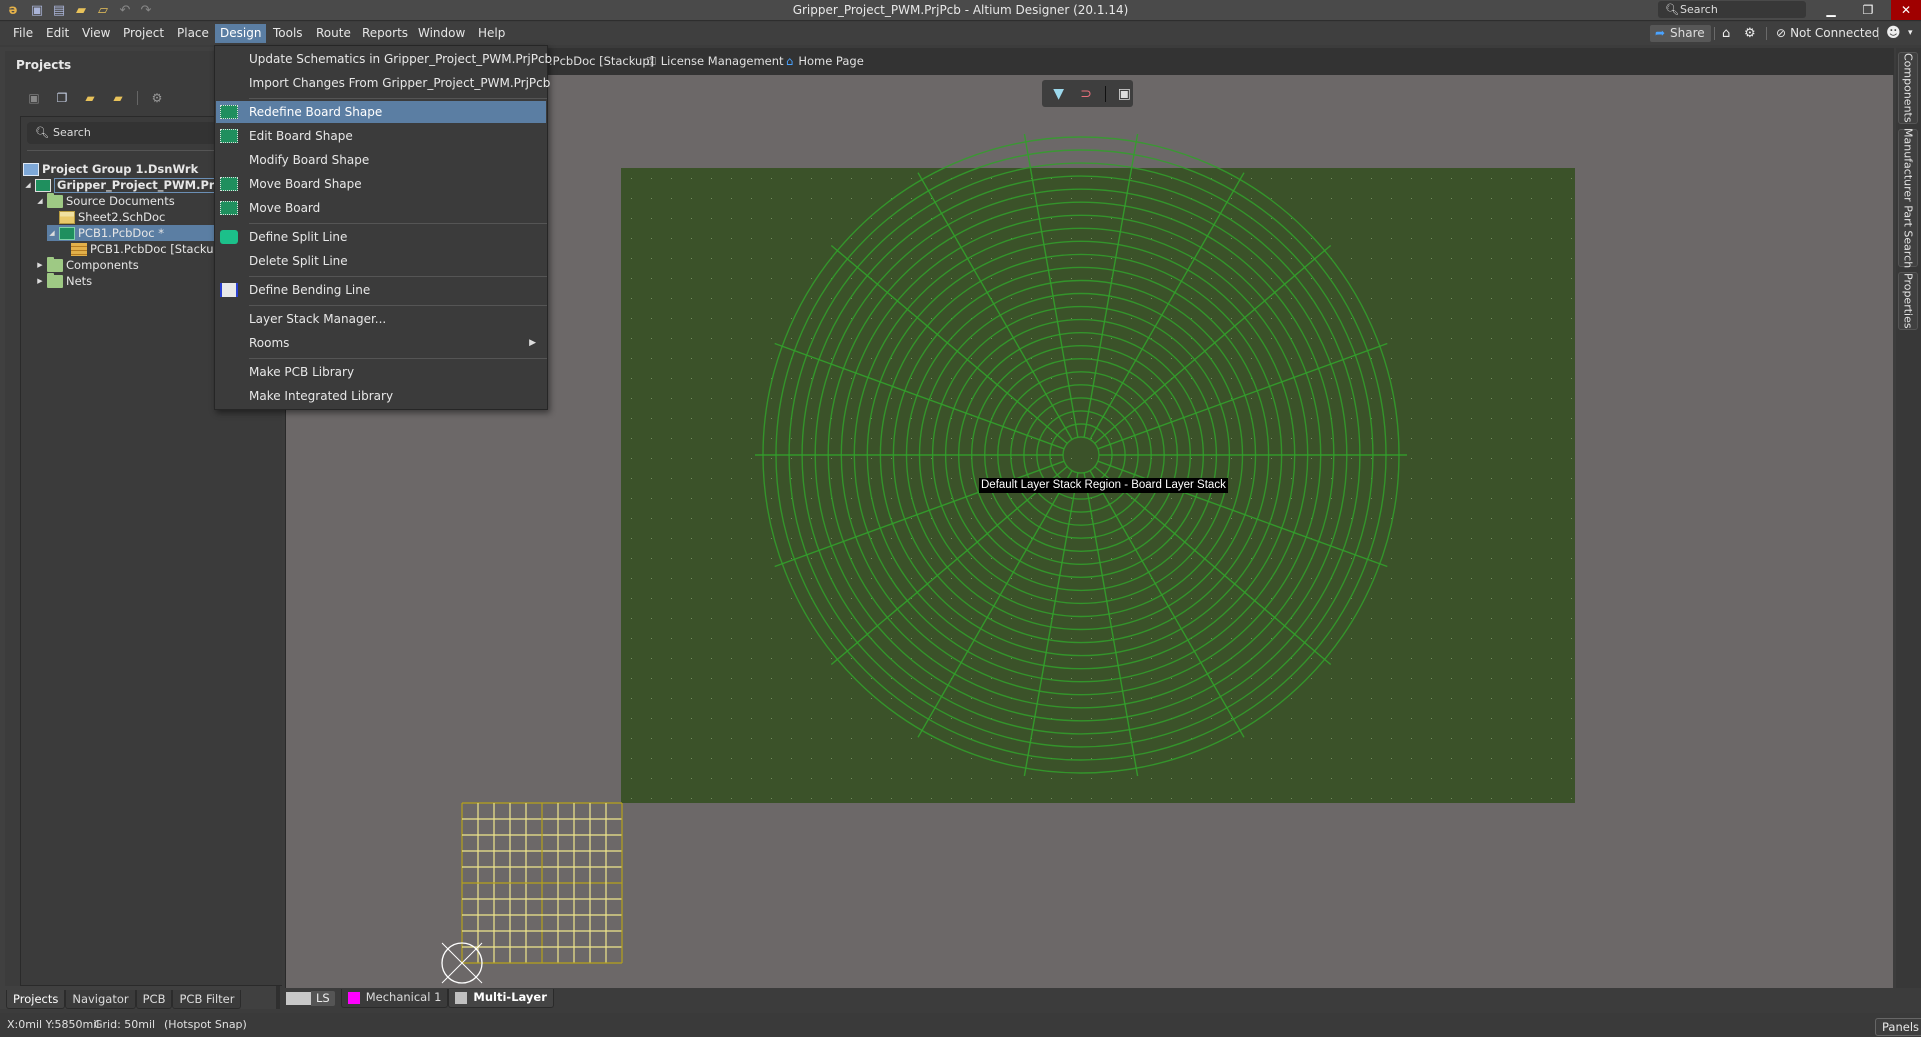 Image resolution: width=1921 pixels, height=1037 pixels. What do you see at coordinates (87, 264) in the screenshot?
I see `tree-item: ▶ Components` at bounding box center [87, 264].